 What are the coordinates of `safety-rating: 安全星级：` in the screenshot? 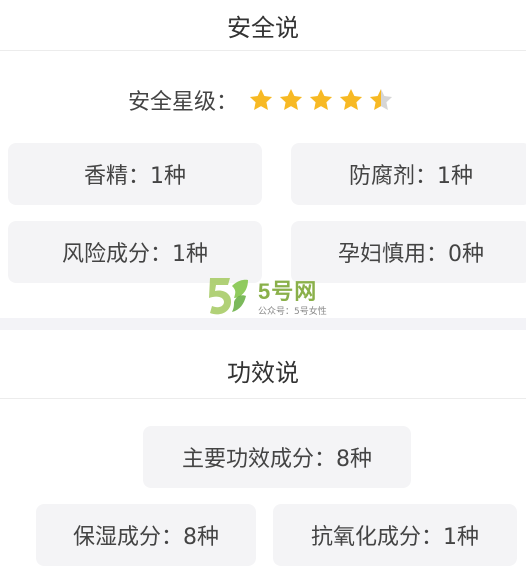 It's located at (263, 100).